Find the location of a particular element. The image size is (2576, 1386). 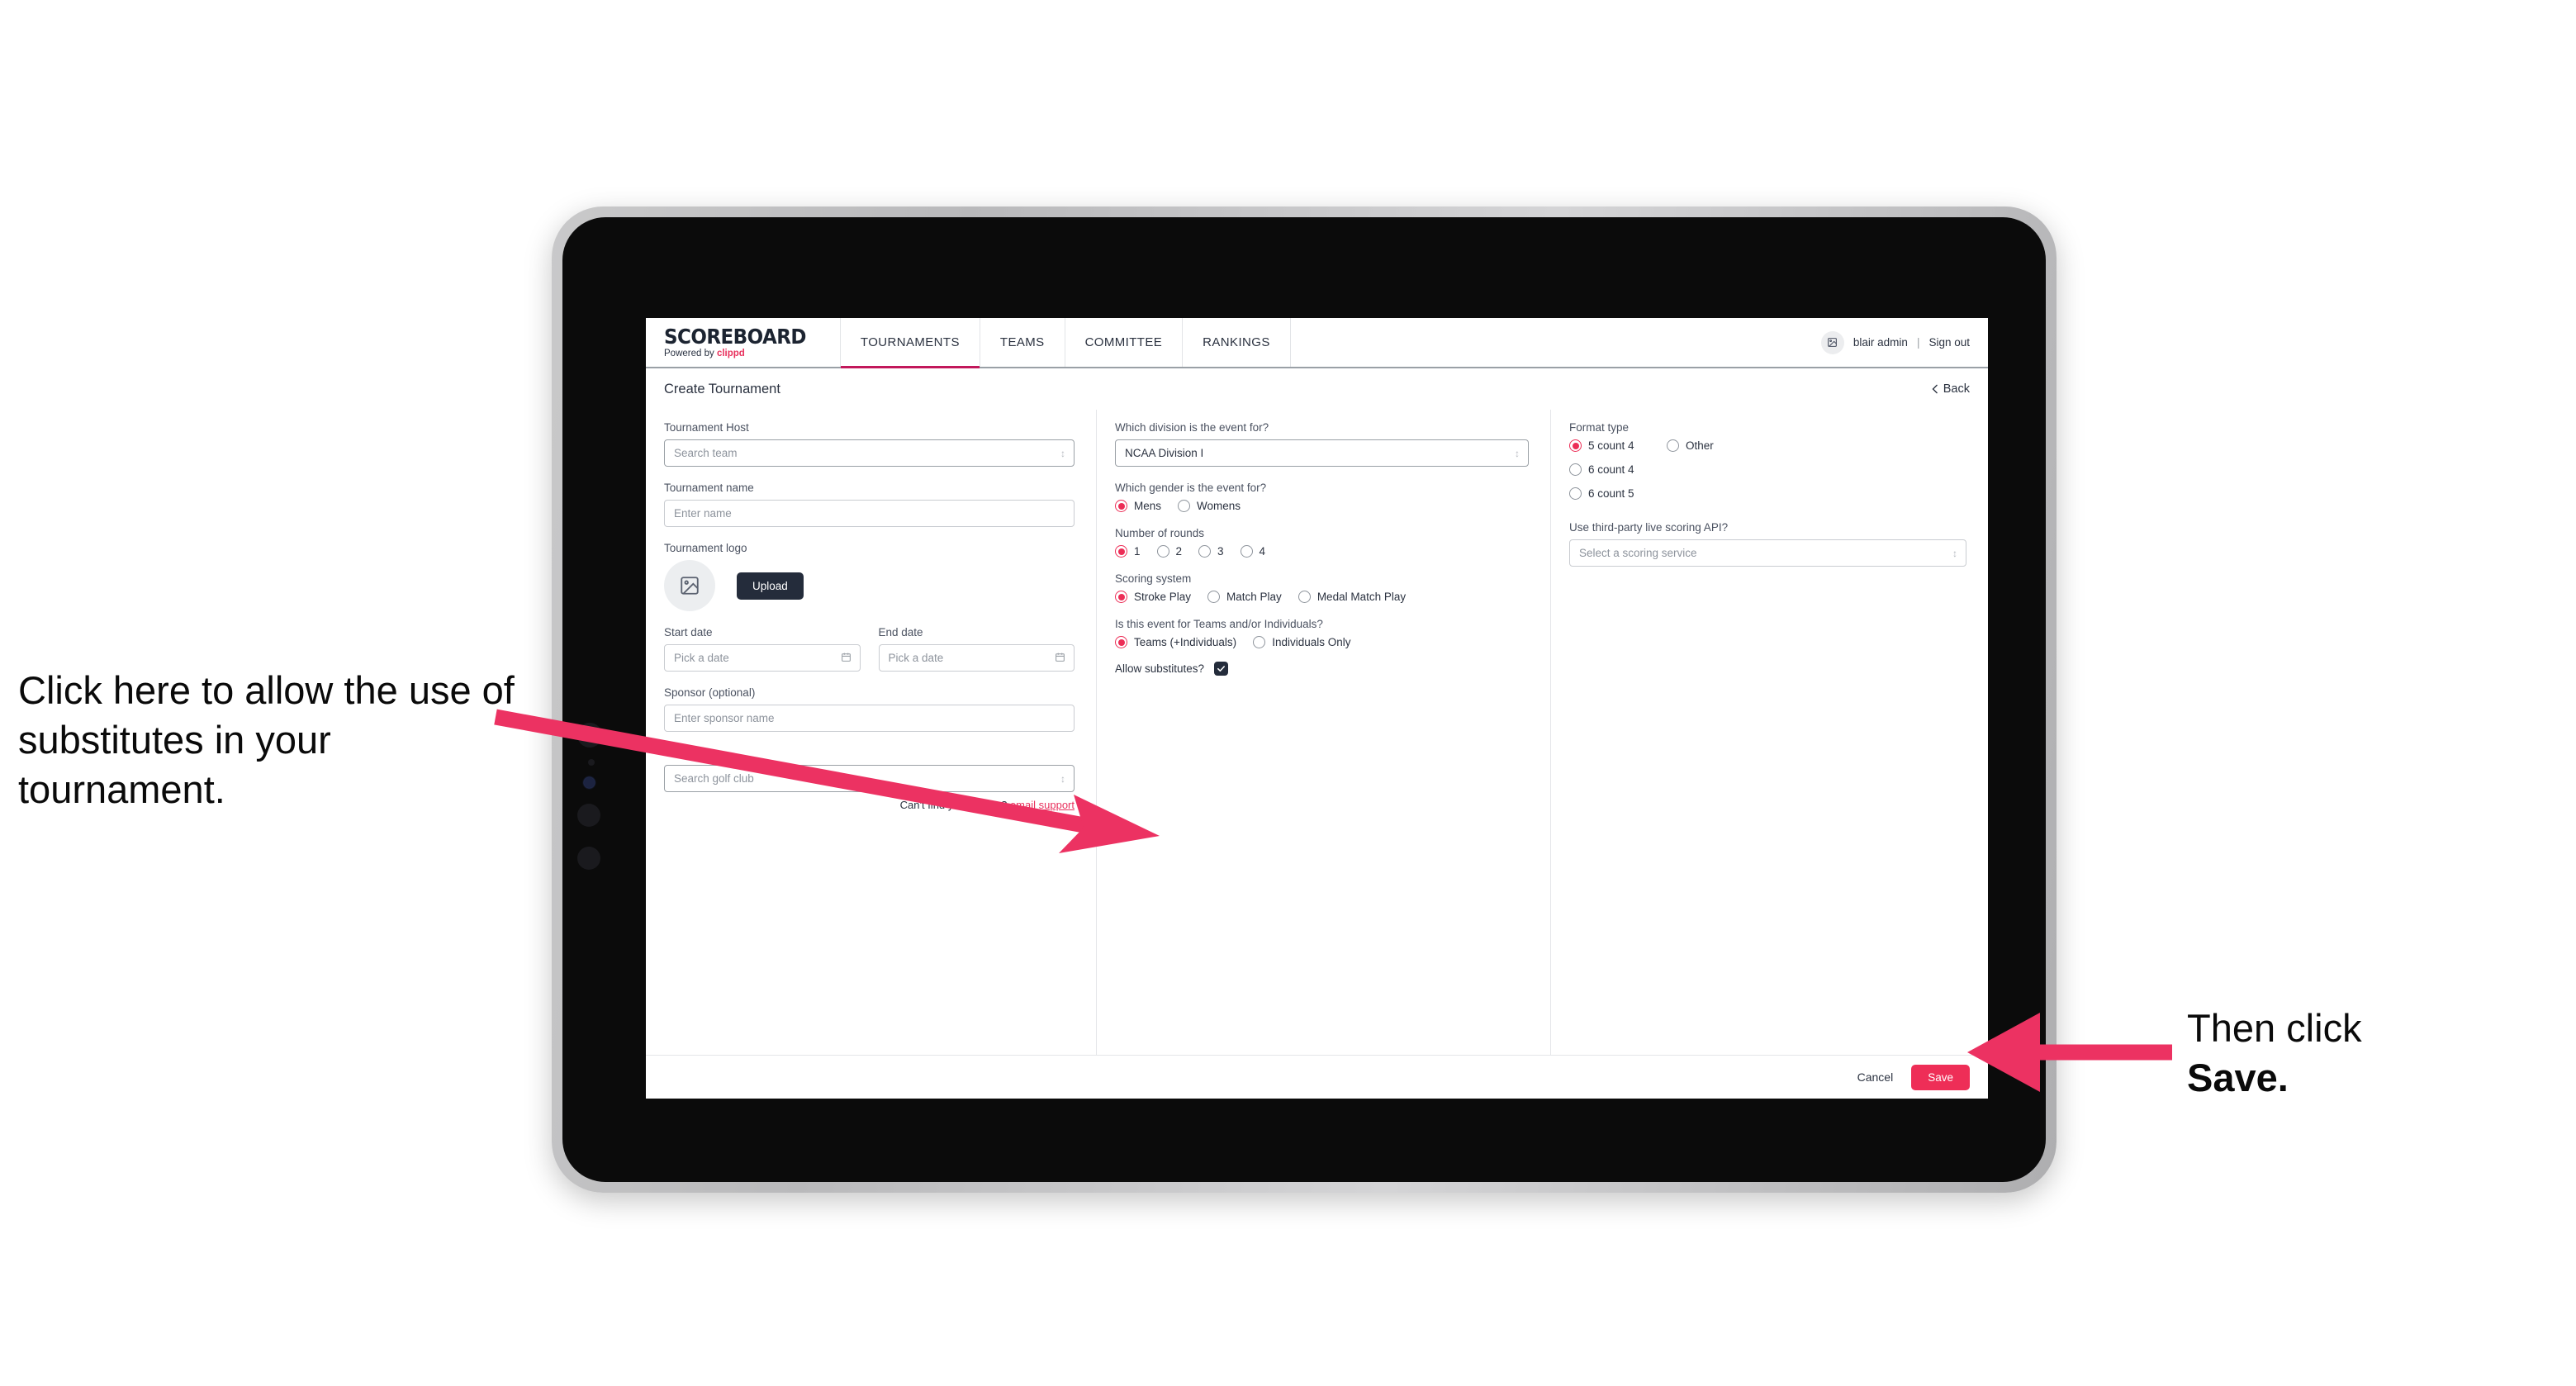

radio-label-rounds-1: 1 is located at coordinates (1137, 551).